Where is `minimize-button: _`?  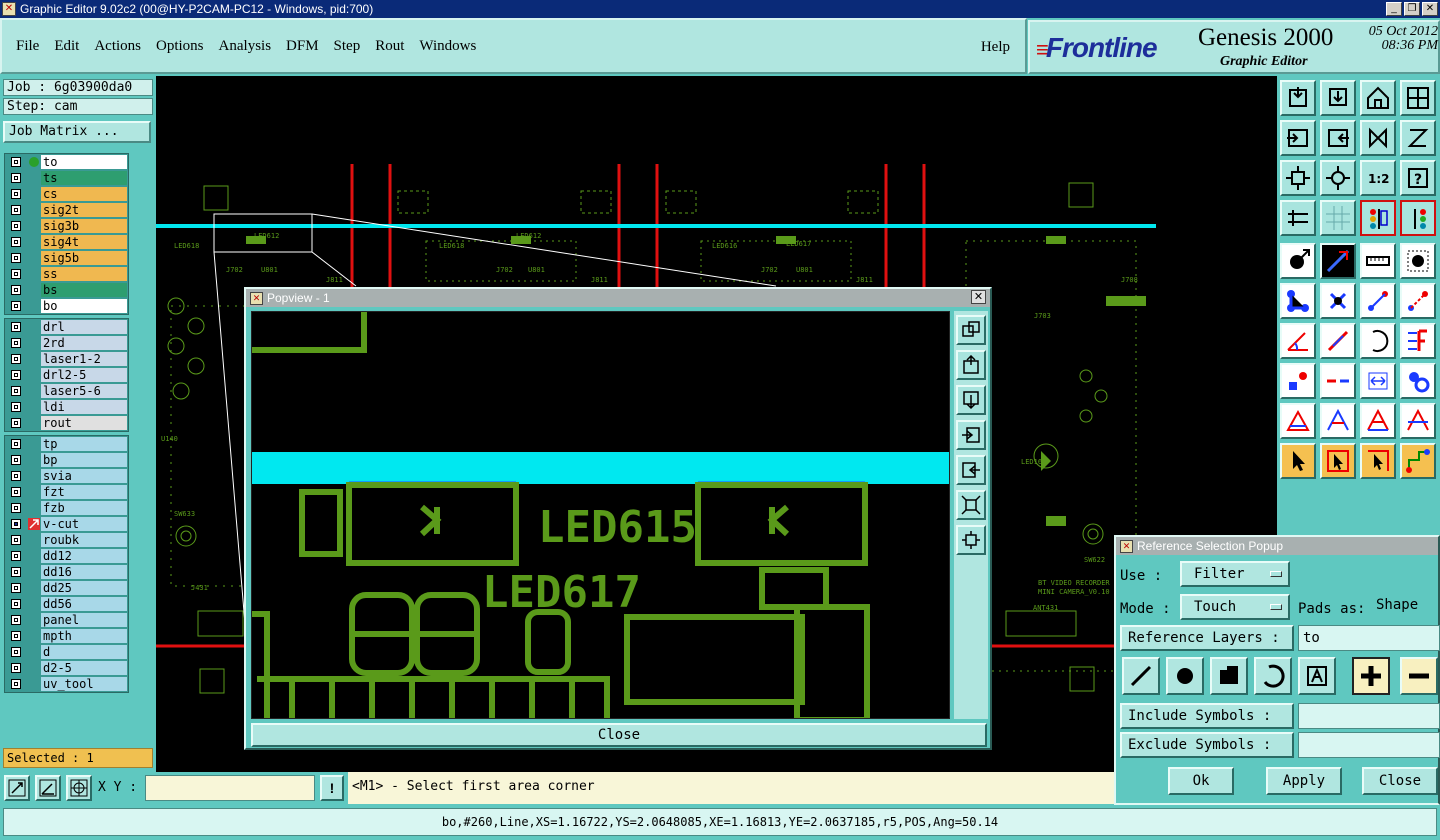
minimize-button: _ is located at coordinates (1394, 9).